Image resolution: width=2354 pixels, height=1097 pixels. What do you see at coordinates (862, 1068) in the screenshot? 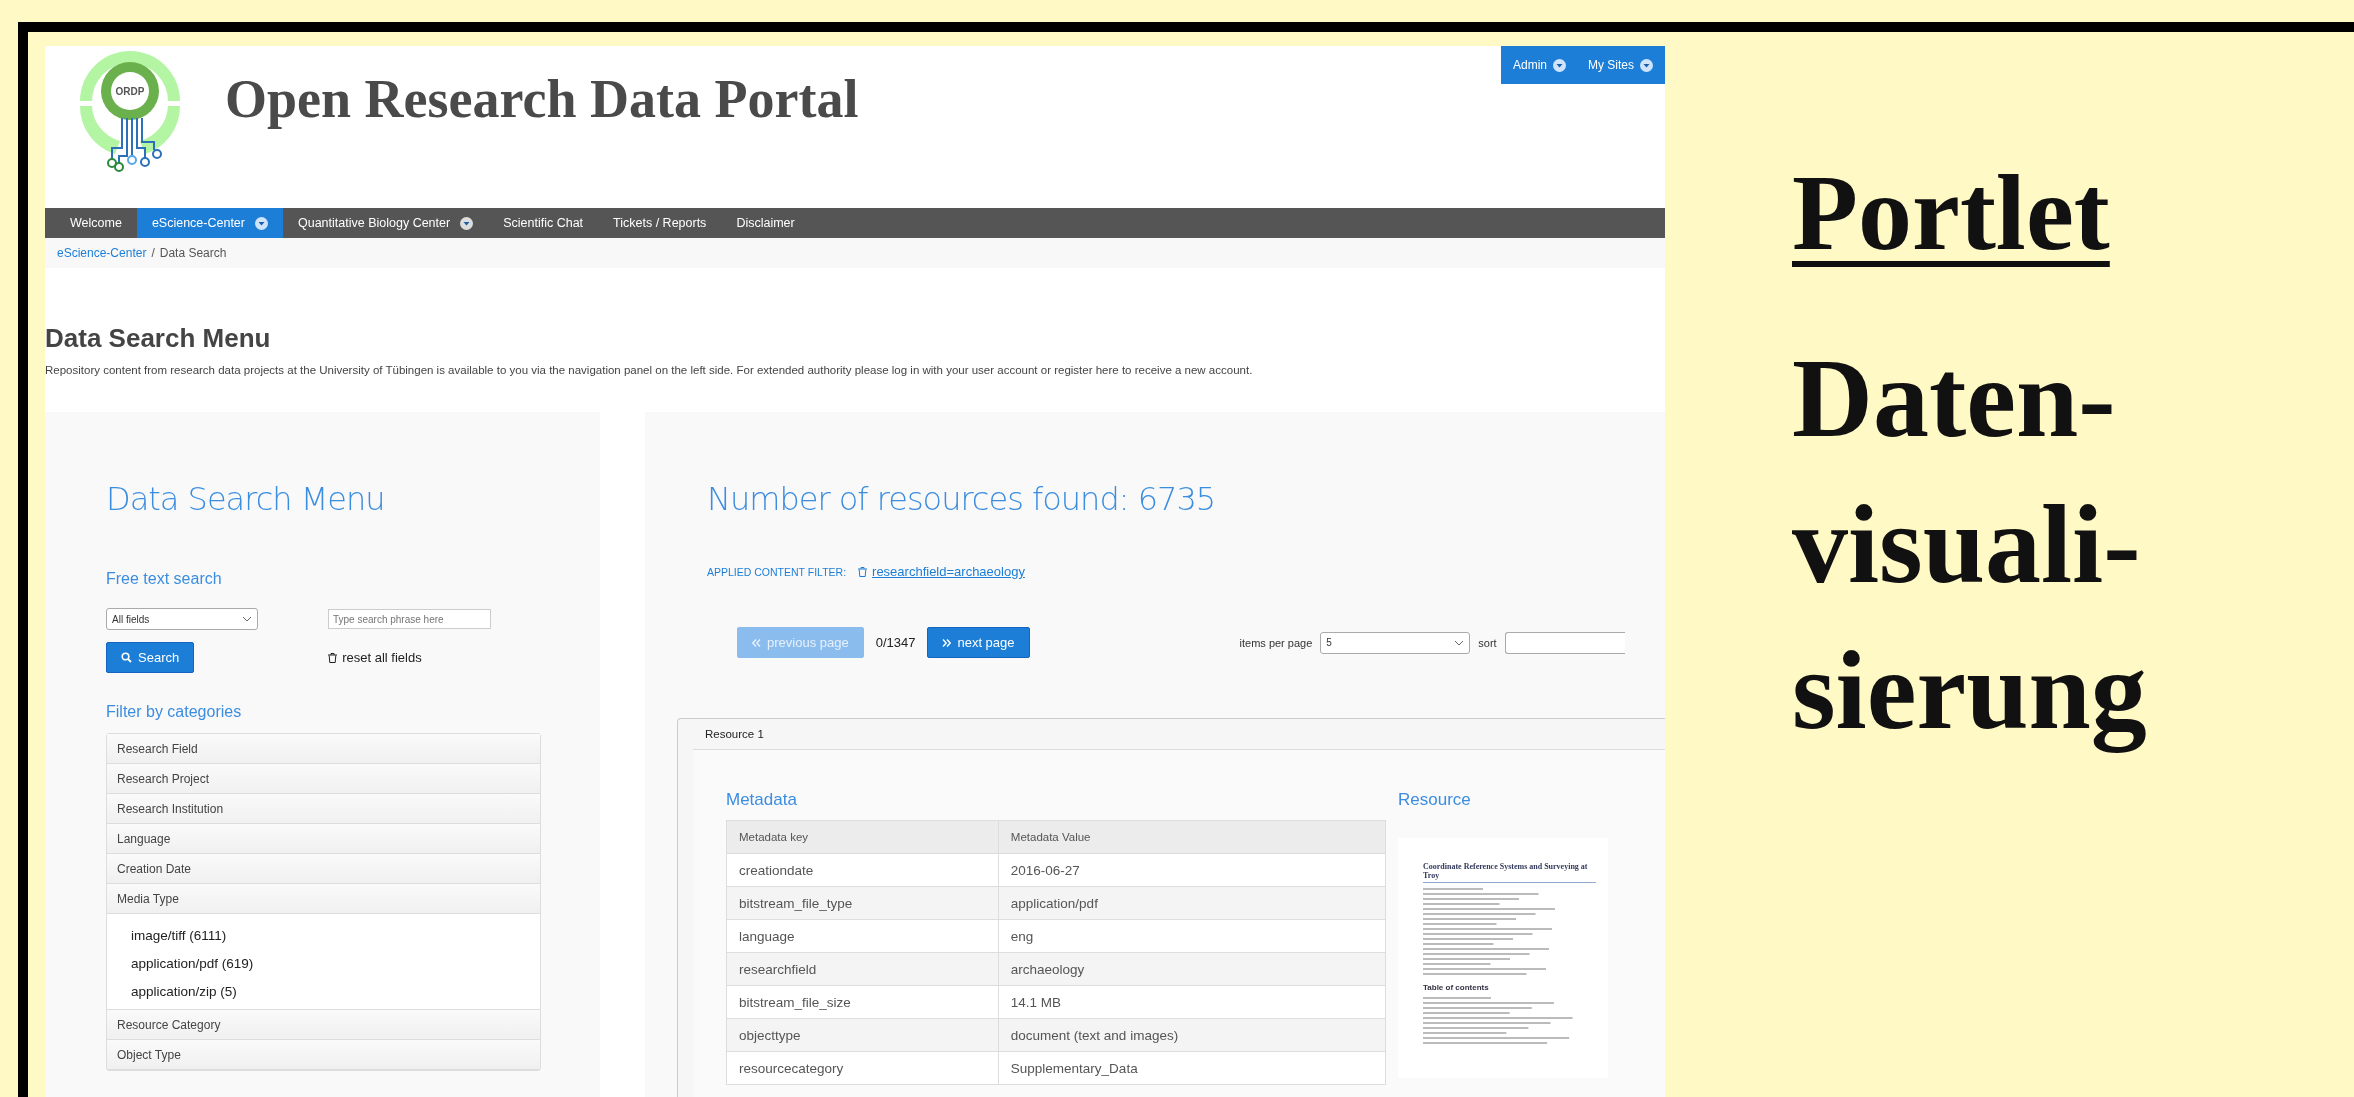
I see `table-cell: resourcecategory` at bounding box center [862, 1068].